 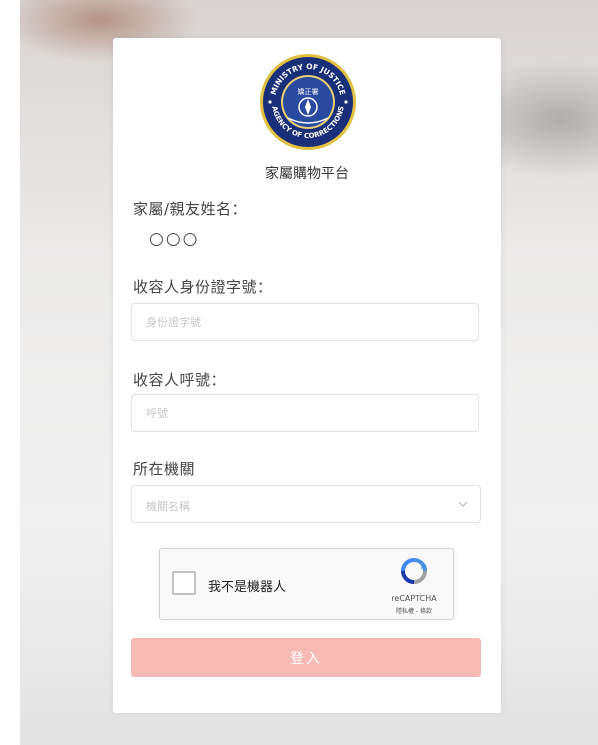 I want to click on inmate-number-label: 收容人呼號：, so click(x=180, y=380).